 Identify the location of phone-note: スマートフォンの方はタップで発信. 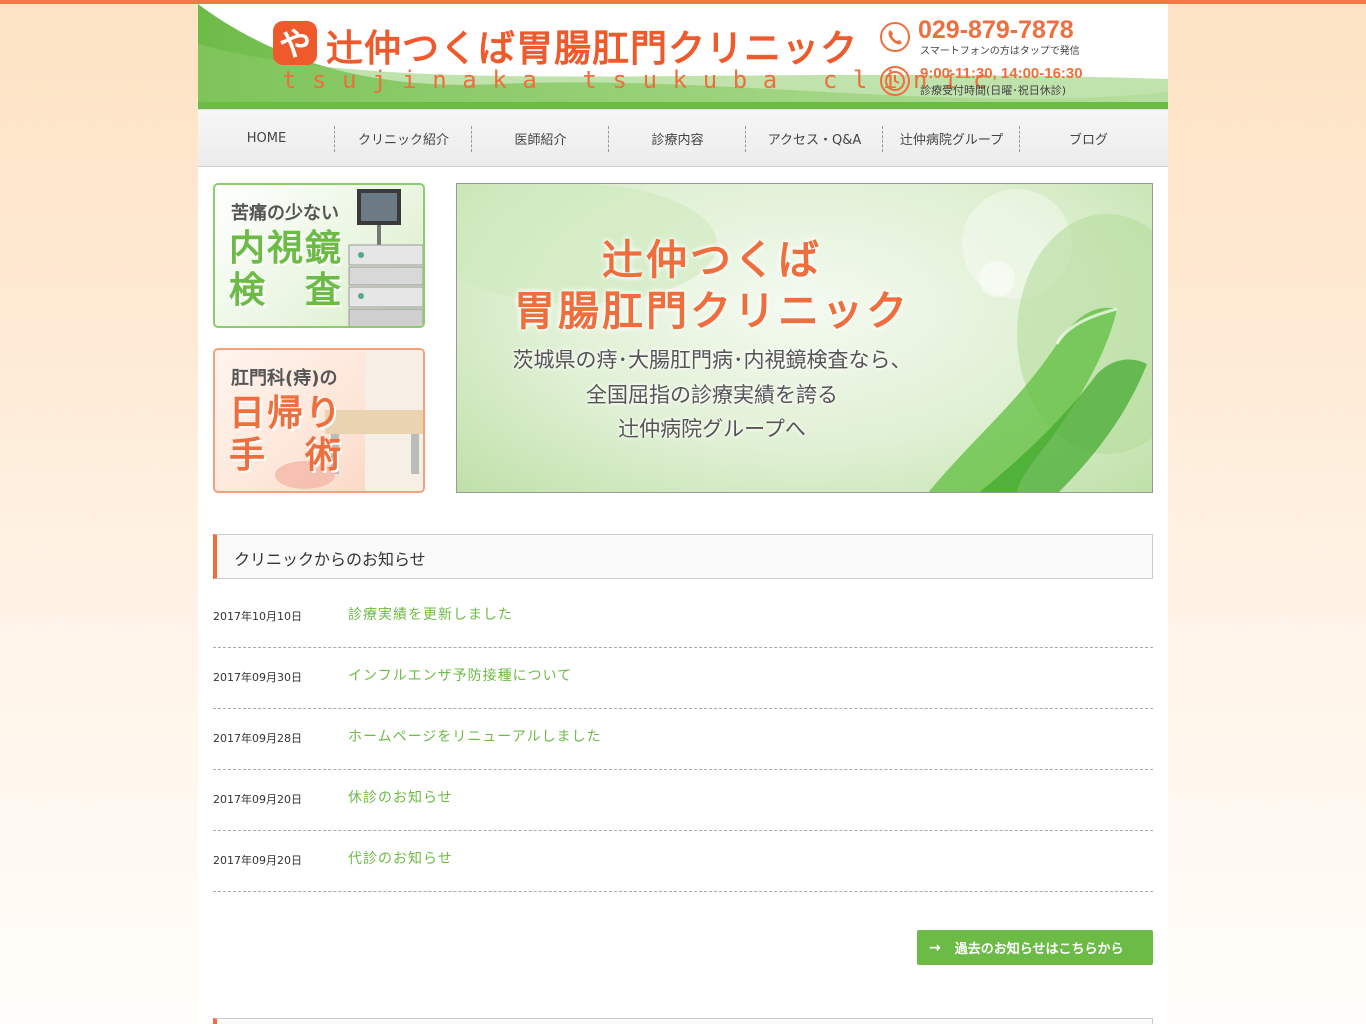
(1000, 51).